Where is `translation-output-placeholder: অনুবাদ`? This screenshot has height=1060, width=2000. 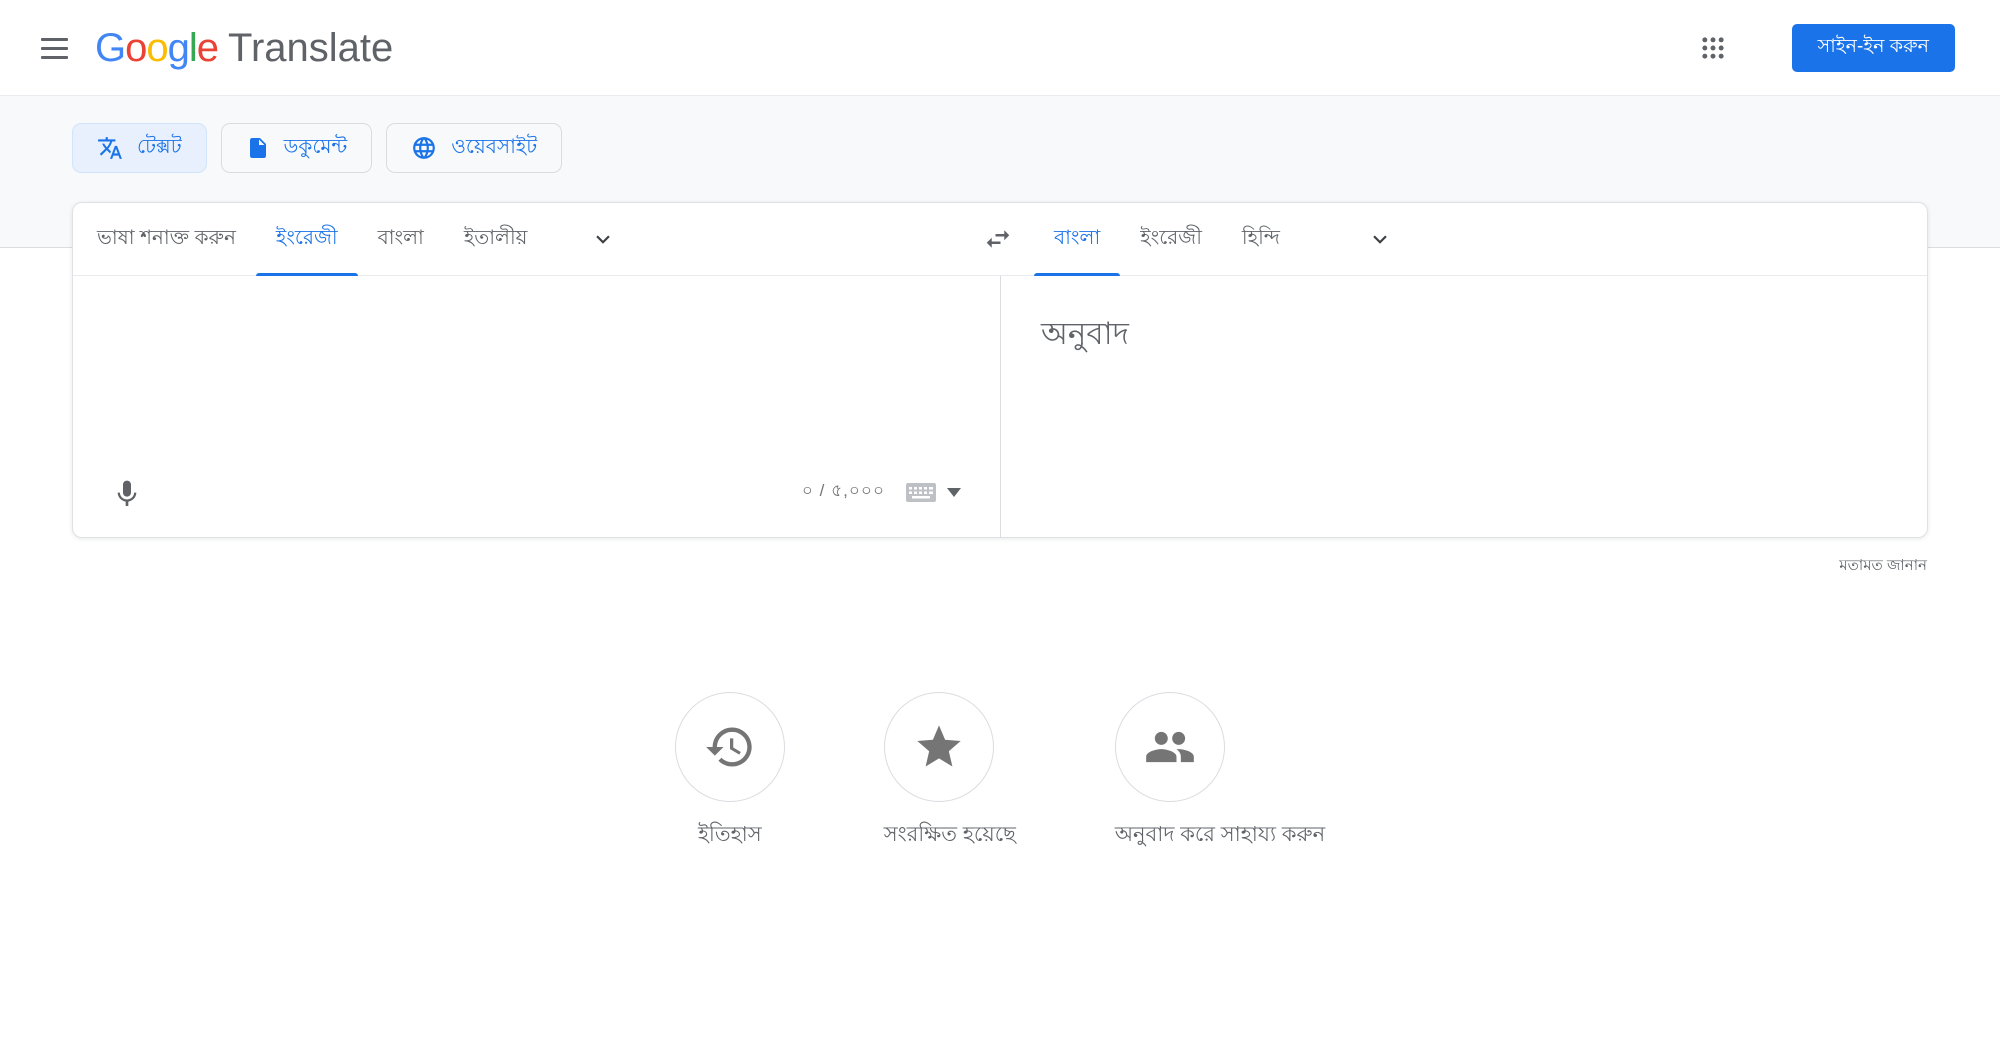
translation-output-placeholder: অনুবাদ is located at coordinates (1085, 333).